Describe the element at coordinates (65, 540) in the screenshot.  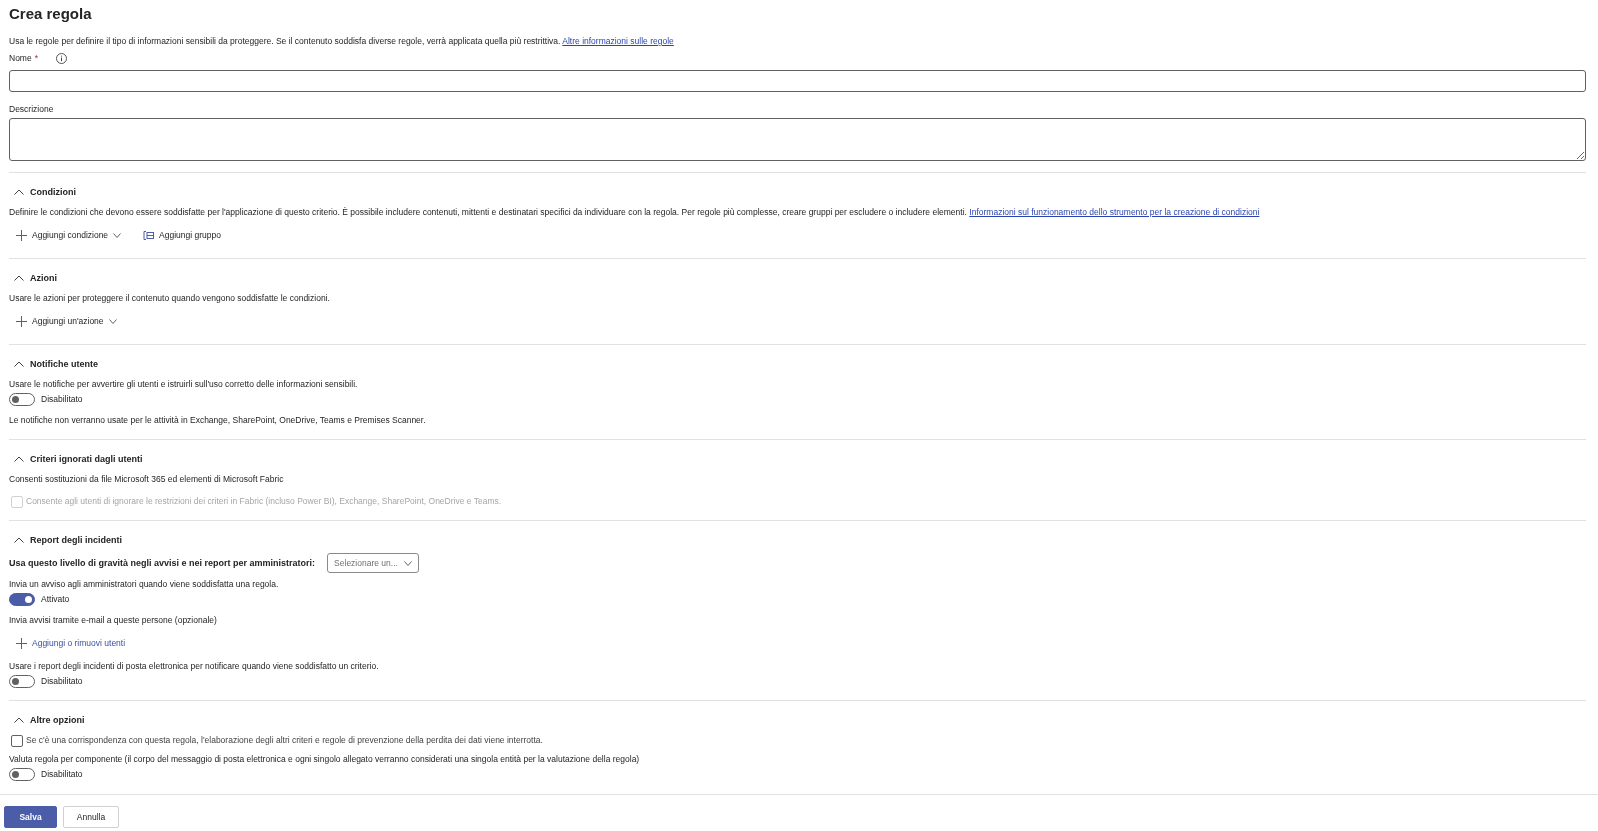
I see `section-header: Report degli incidenti` at that location.